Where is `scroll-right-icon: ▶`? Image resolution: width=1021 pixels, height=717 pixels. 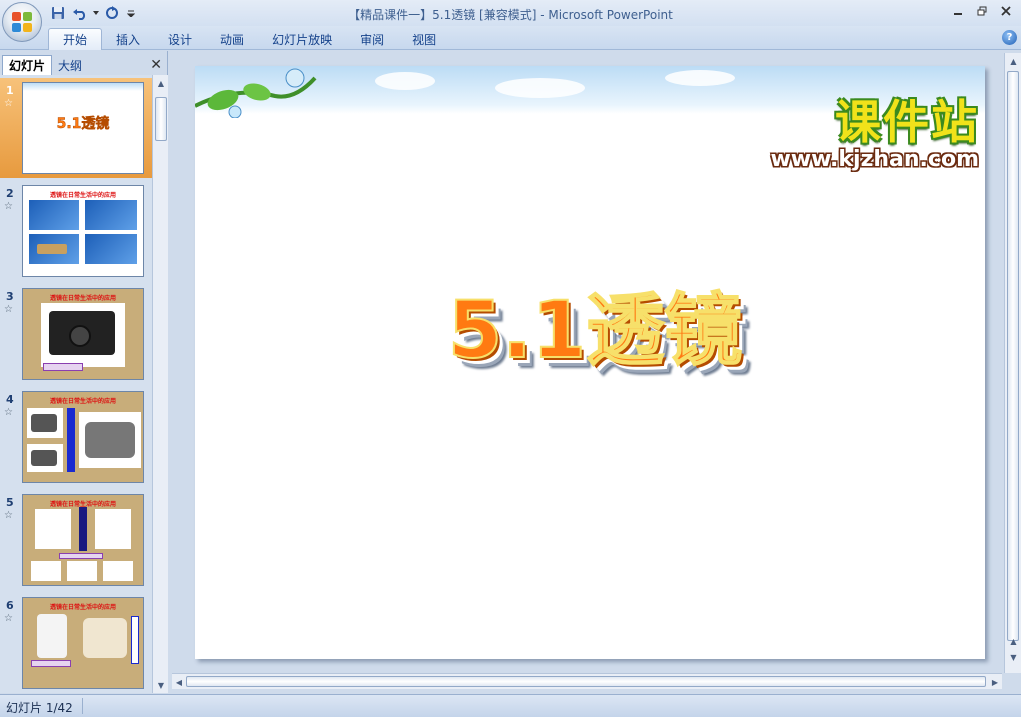 scroll-right-icon: ▶ is located at coordinates (995, 682).